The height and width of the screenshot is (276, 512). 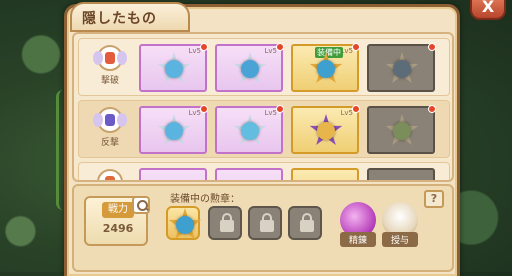 I want to click on category-emblem-icon, so click(x=110, y=174).